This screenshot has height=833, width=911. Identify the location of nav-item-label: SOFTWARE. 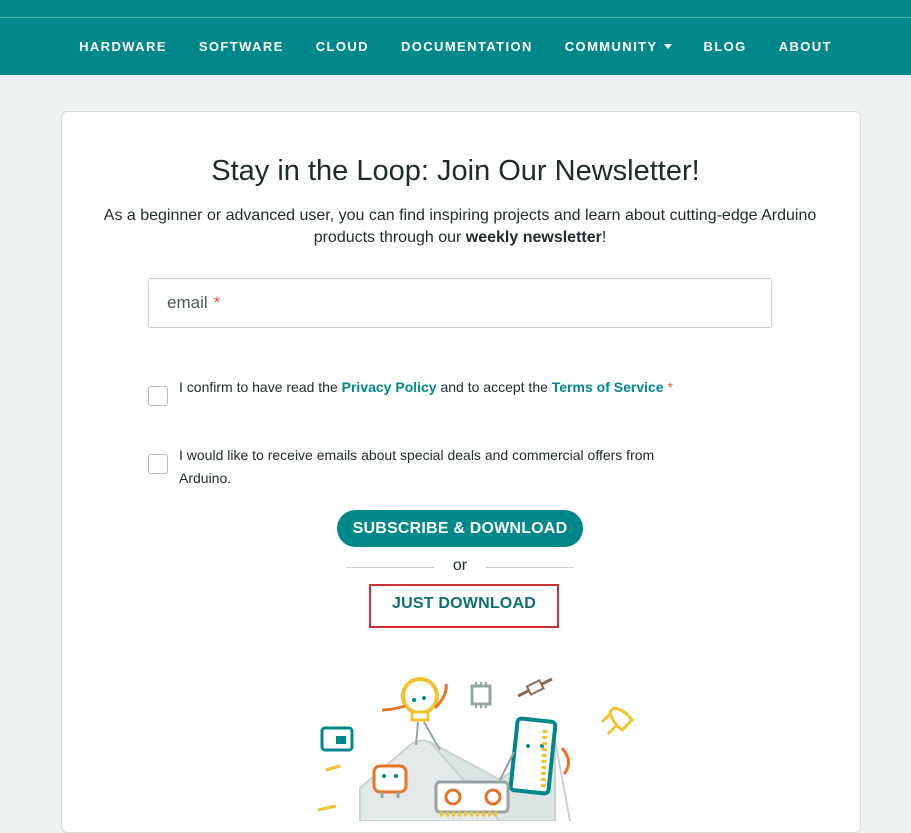
(241, 46).